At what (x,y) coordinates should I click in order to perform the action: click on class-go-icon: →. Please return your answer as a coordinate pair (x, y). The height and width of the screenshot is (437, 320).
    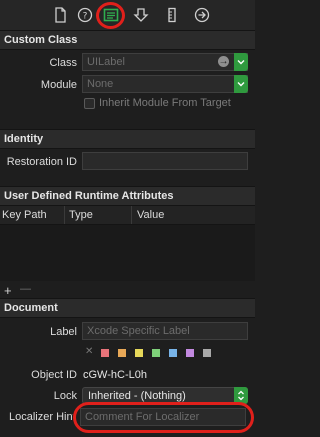
    Looking at the image, I should click on (223, 61).